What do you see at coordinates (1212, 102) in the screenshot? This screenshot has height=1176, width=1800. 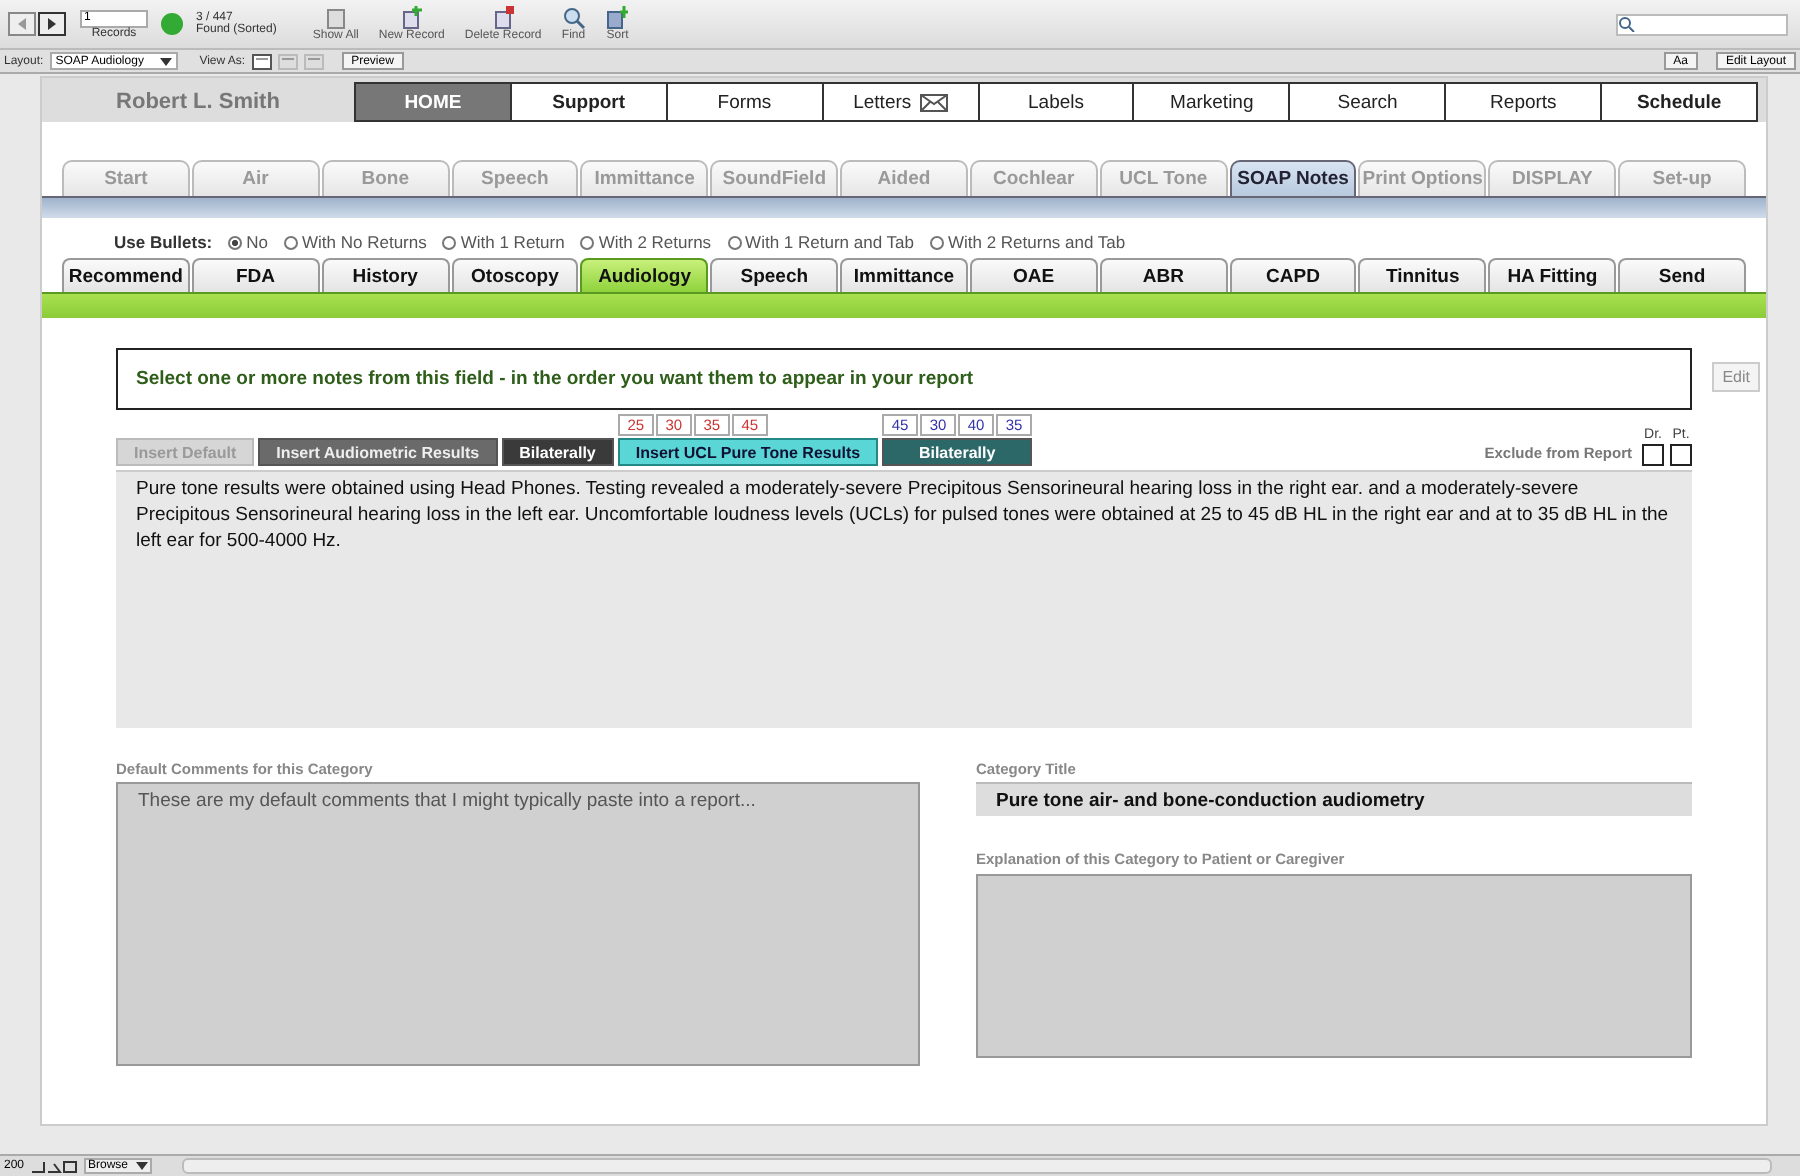 I see `nav-tab: Marketing` at bounding box center [1212, 102].